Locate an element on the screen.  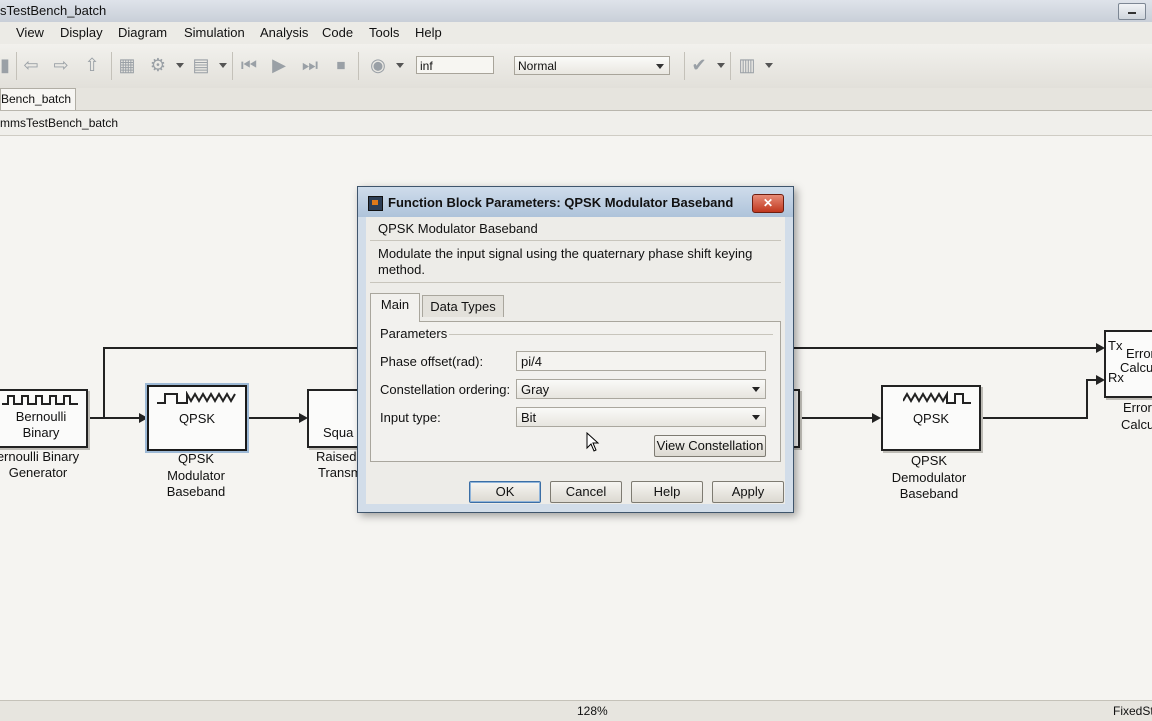
gear-icon: ⚙ is located at coordinates (158, 65).